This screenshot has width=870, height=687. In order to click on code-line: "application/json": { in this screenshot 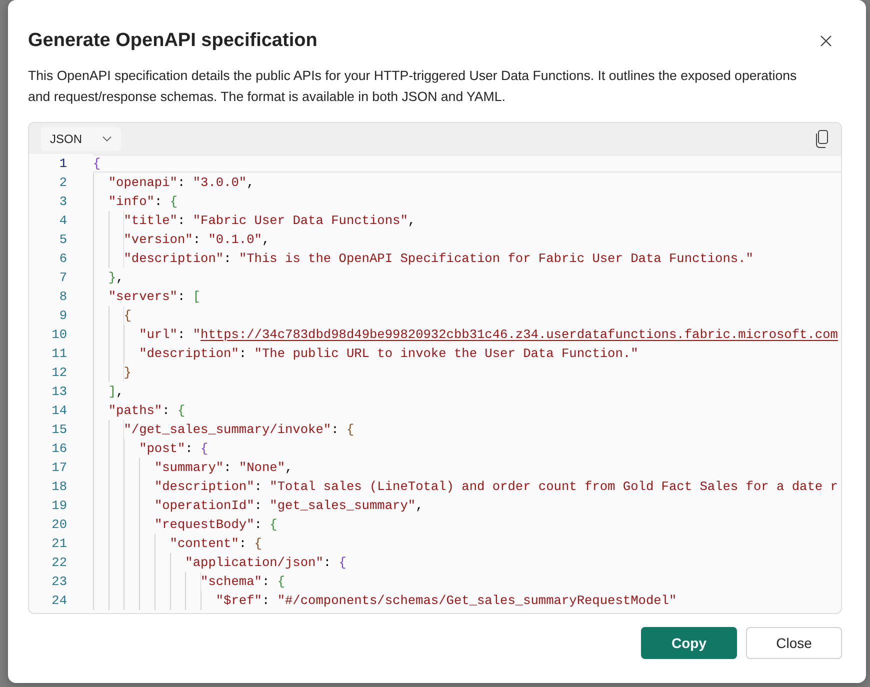, I will do `click(219, 562)`.